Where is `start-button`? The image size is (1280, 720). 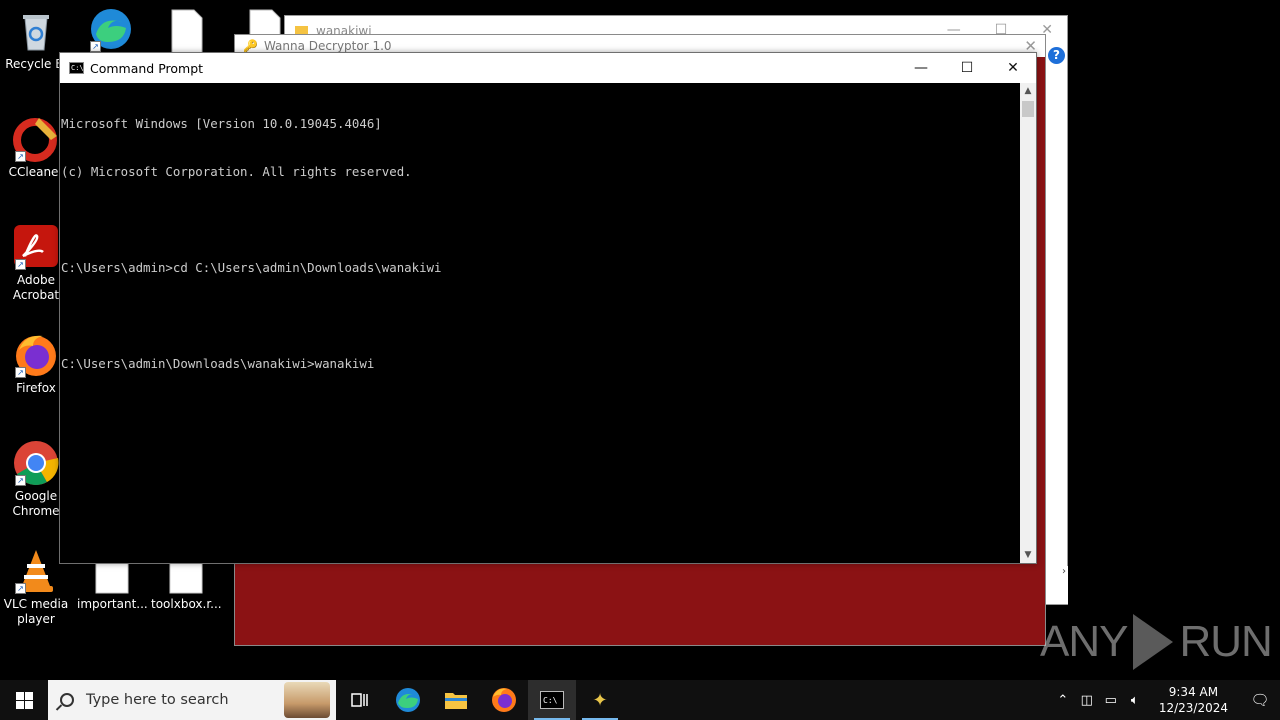
start-button is located at coordinates (24, 700).